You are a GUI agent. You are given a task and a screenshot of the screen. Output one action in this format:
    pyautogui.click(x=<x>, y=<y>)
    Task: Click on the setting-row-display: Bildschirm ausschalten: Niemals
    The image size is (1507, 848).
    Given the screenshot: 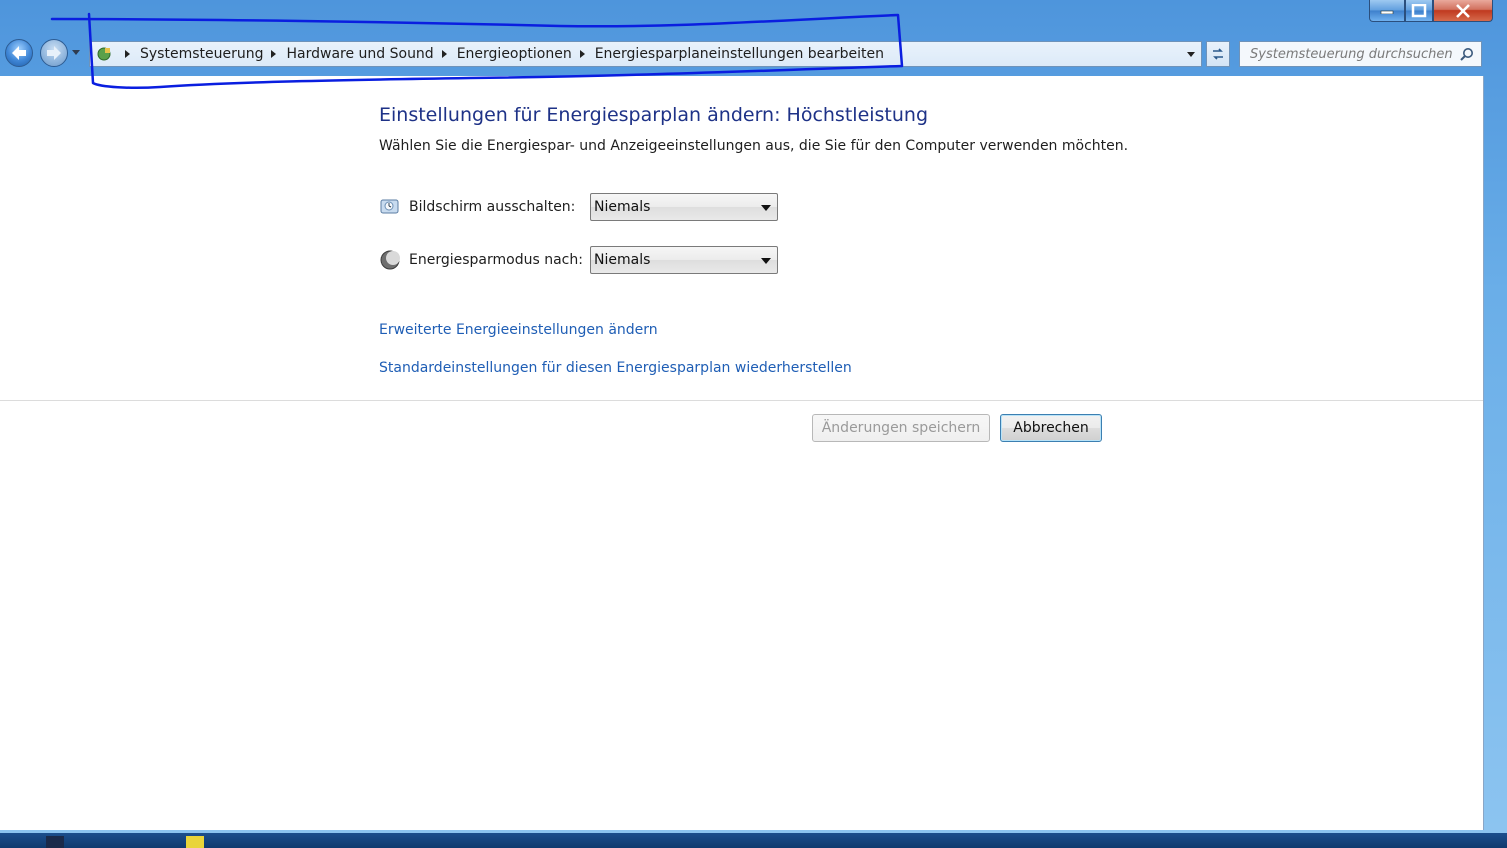 What is the action you would take?
    pyautogui.click(x=578, y=207)
    